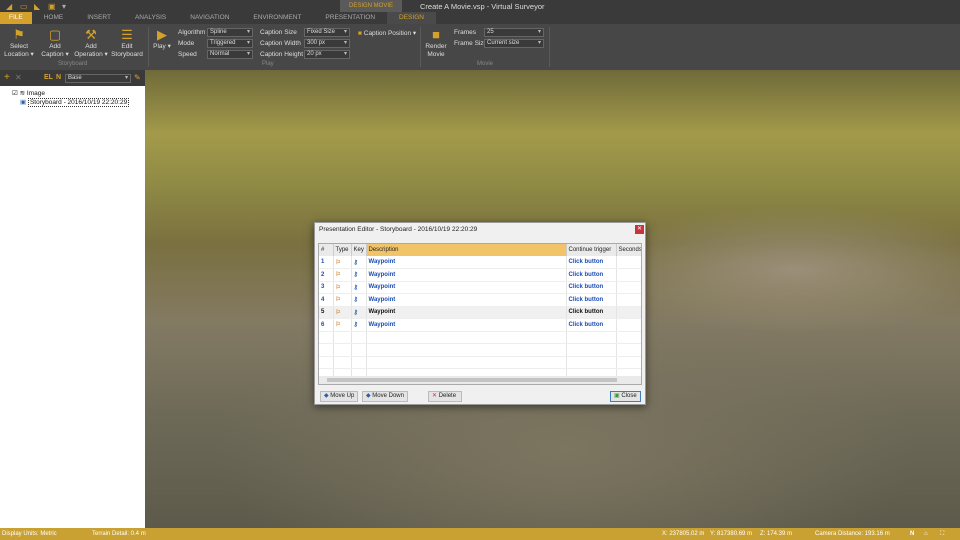 The width and height of the screenshot is (960, 540). What do you see at coordinates (436, 43) in the screenshot?
I see `render-movie-button: ■ Render Movie` at bounding box center [436, 43].